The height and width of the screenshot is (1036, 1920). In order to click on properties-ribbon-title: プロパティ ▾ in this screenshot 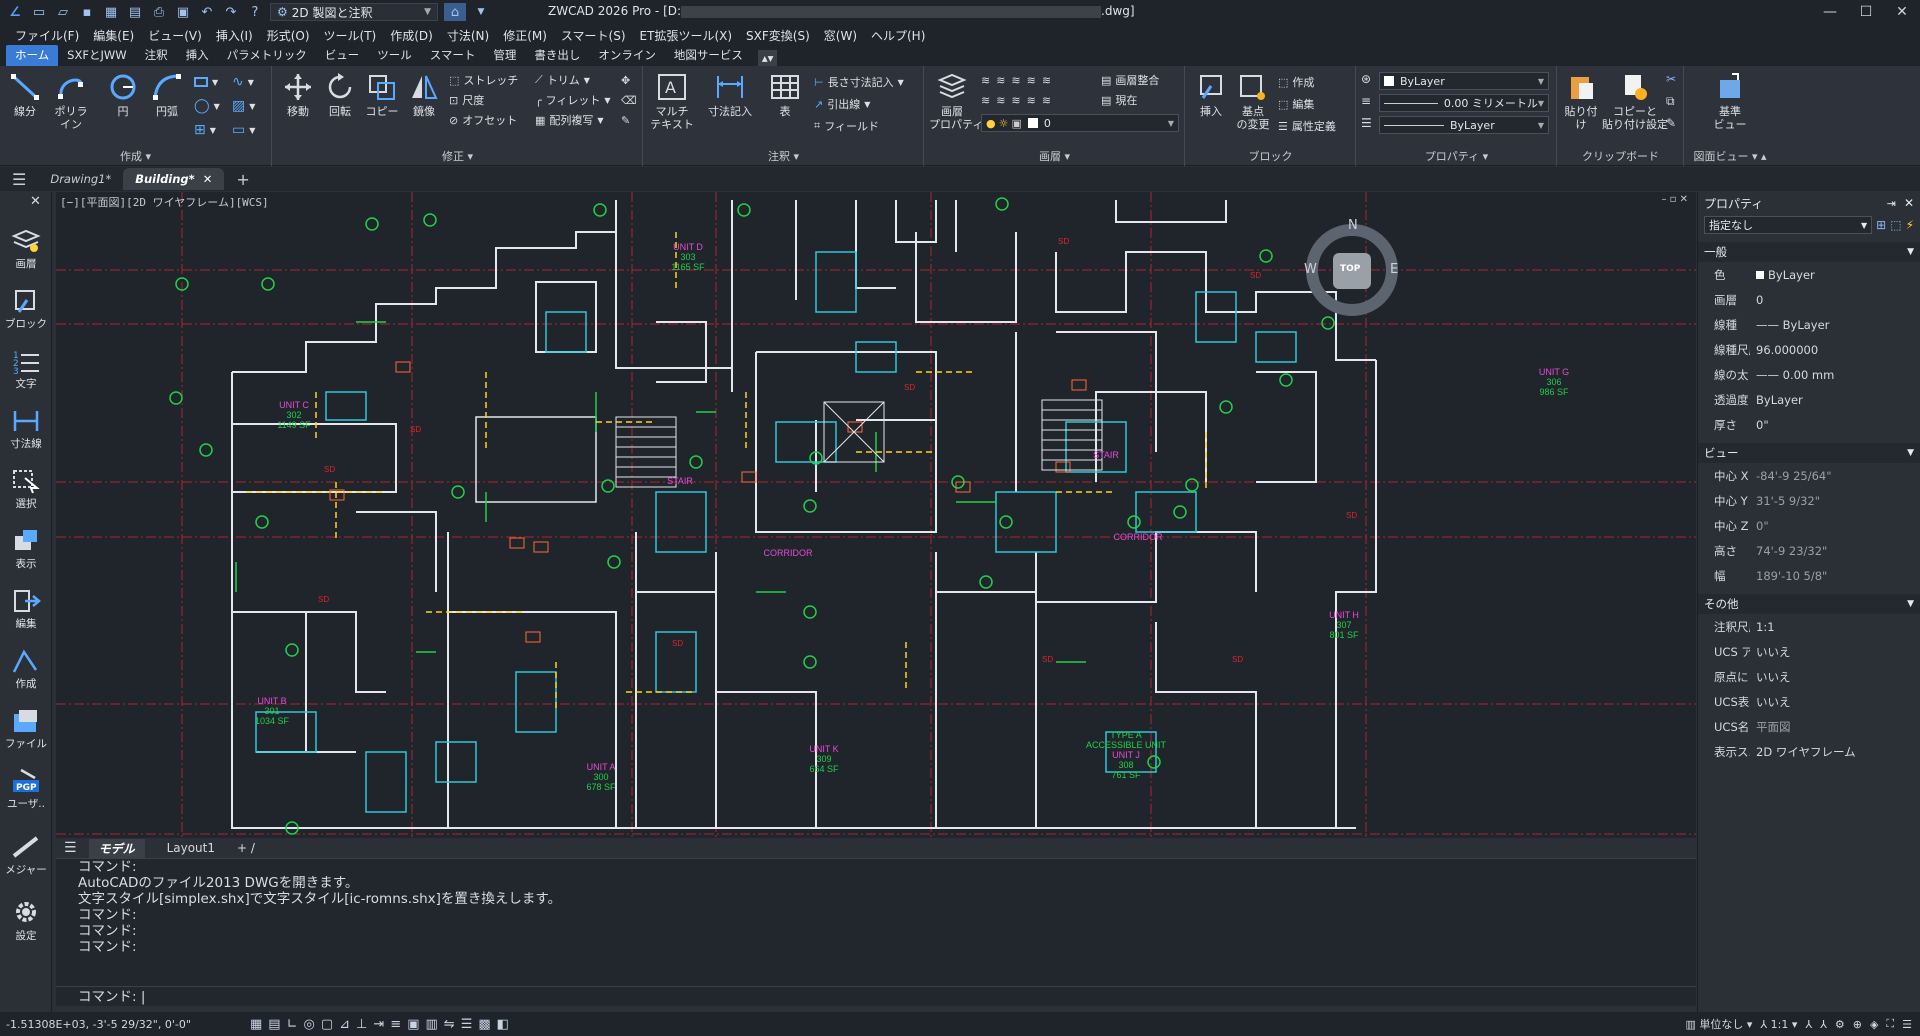, I will do `click(1456, 156)`.